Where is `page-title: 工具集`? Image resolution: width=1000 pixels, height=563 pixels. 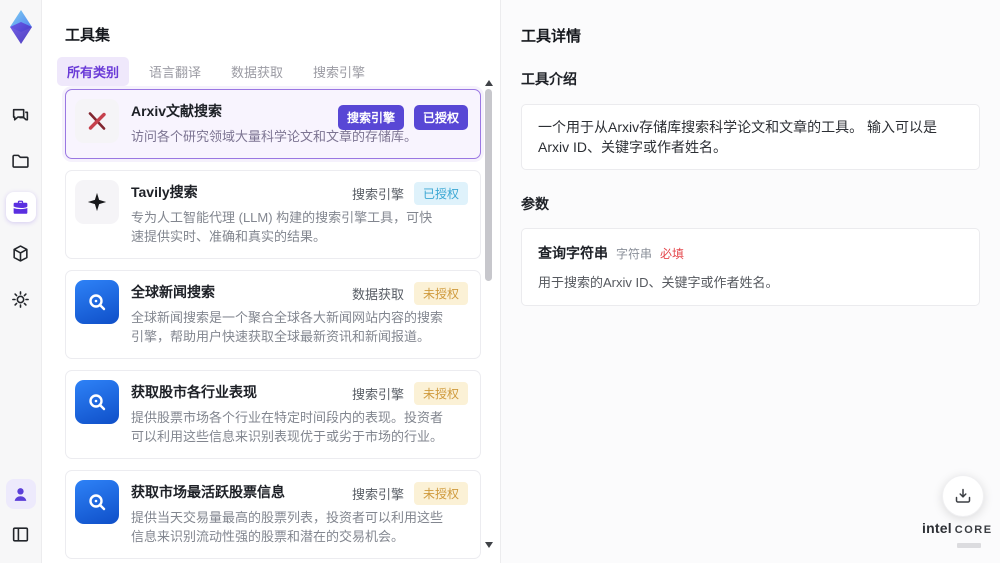
page-title: 工具集 is located at coordinates (88, 35).